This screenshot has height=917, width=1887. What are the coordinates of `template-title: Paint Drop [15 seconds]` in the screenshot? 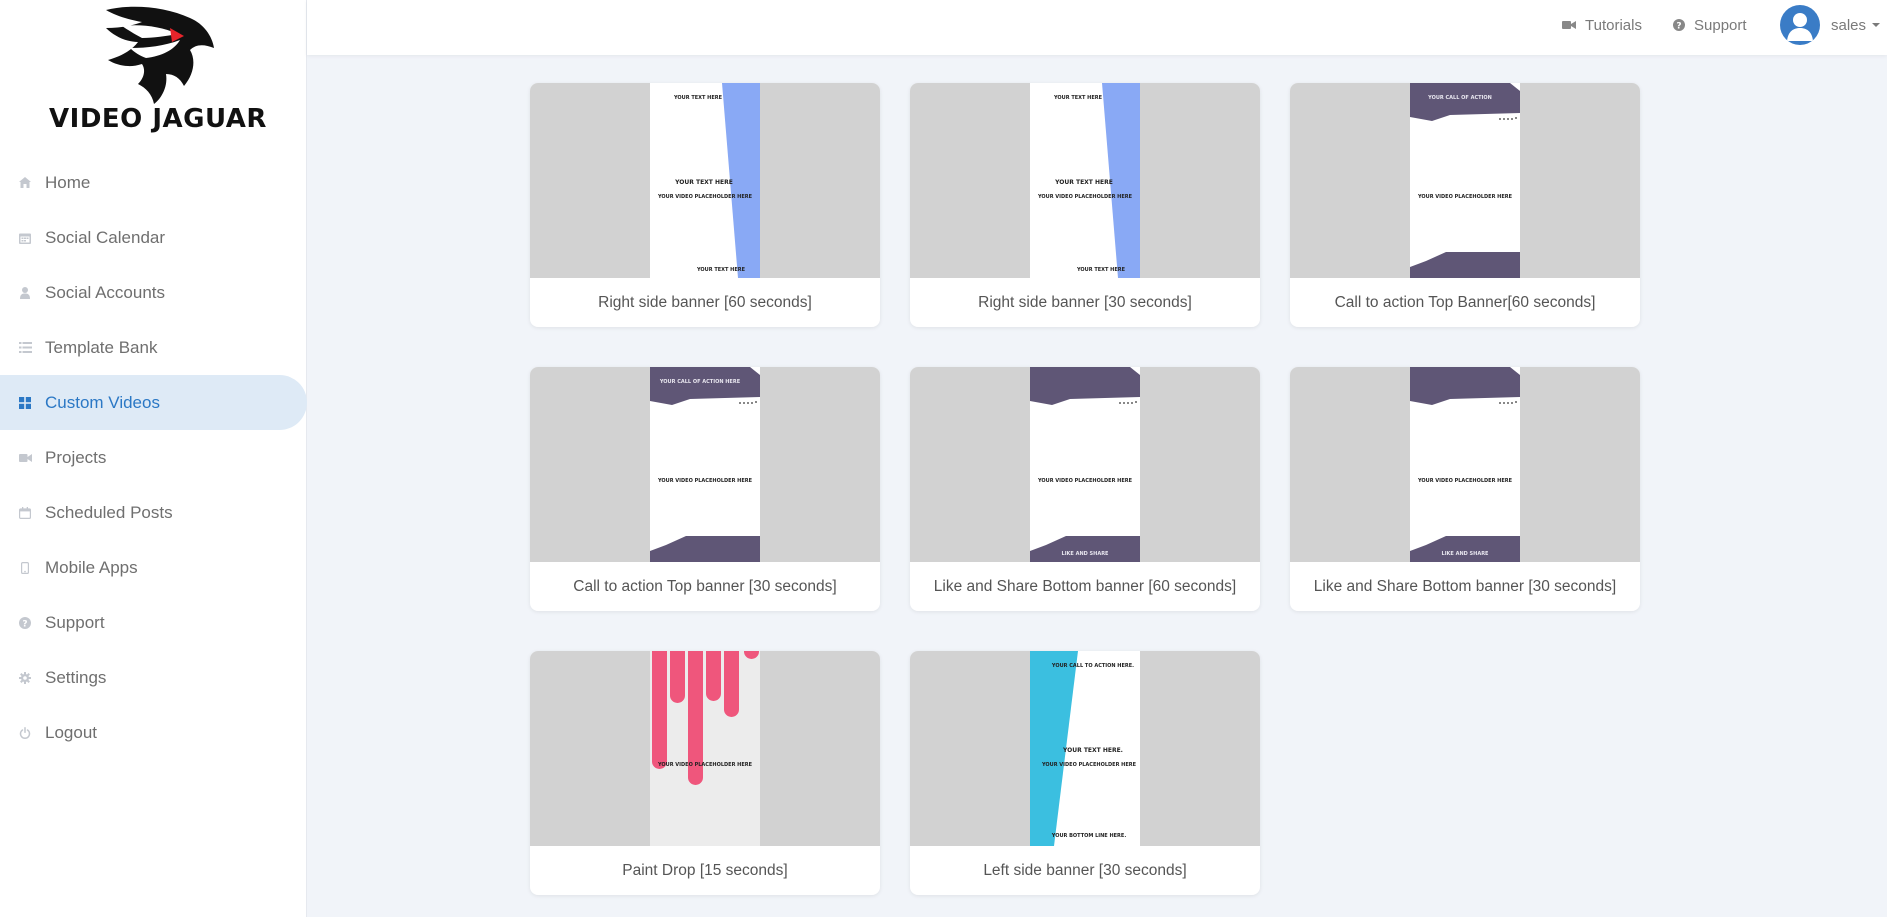 It's located at (705, 870).